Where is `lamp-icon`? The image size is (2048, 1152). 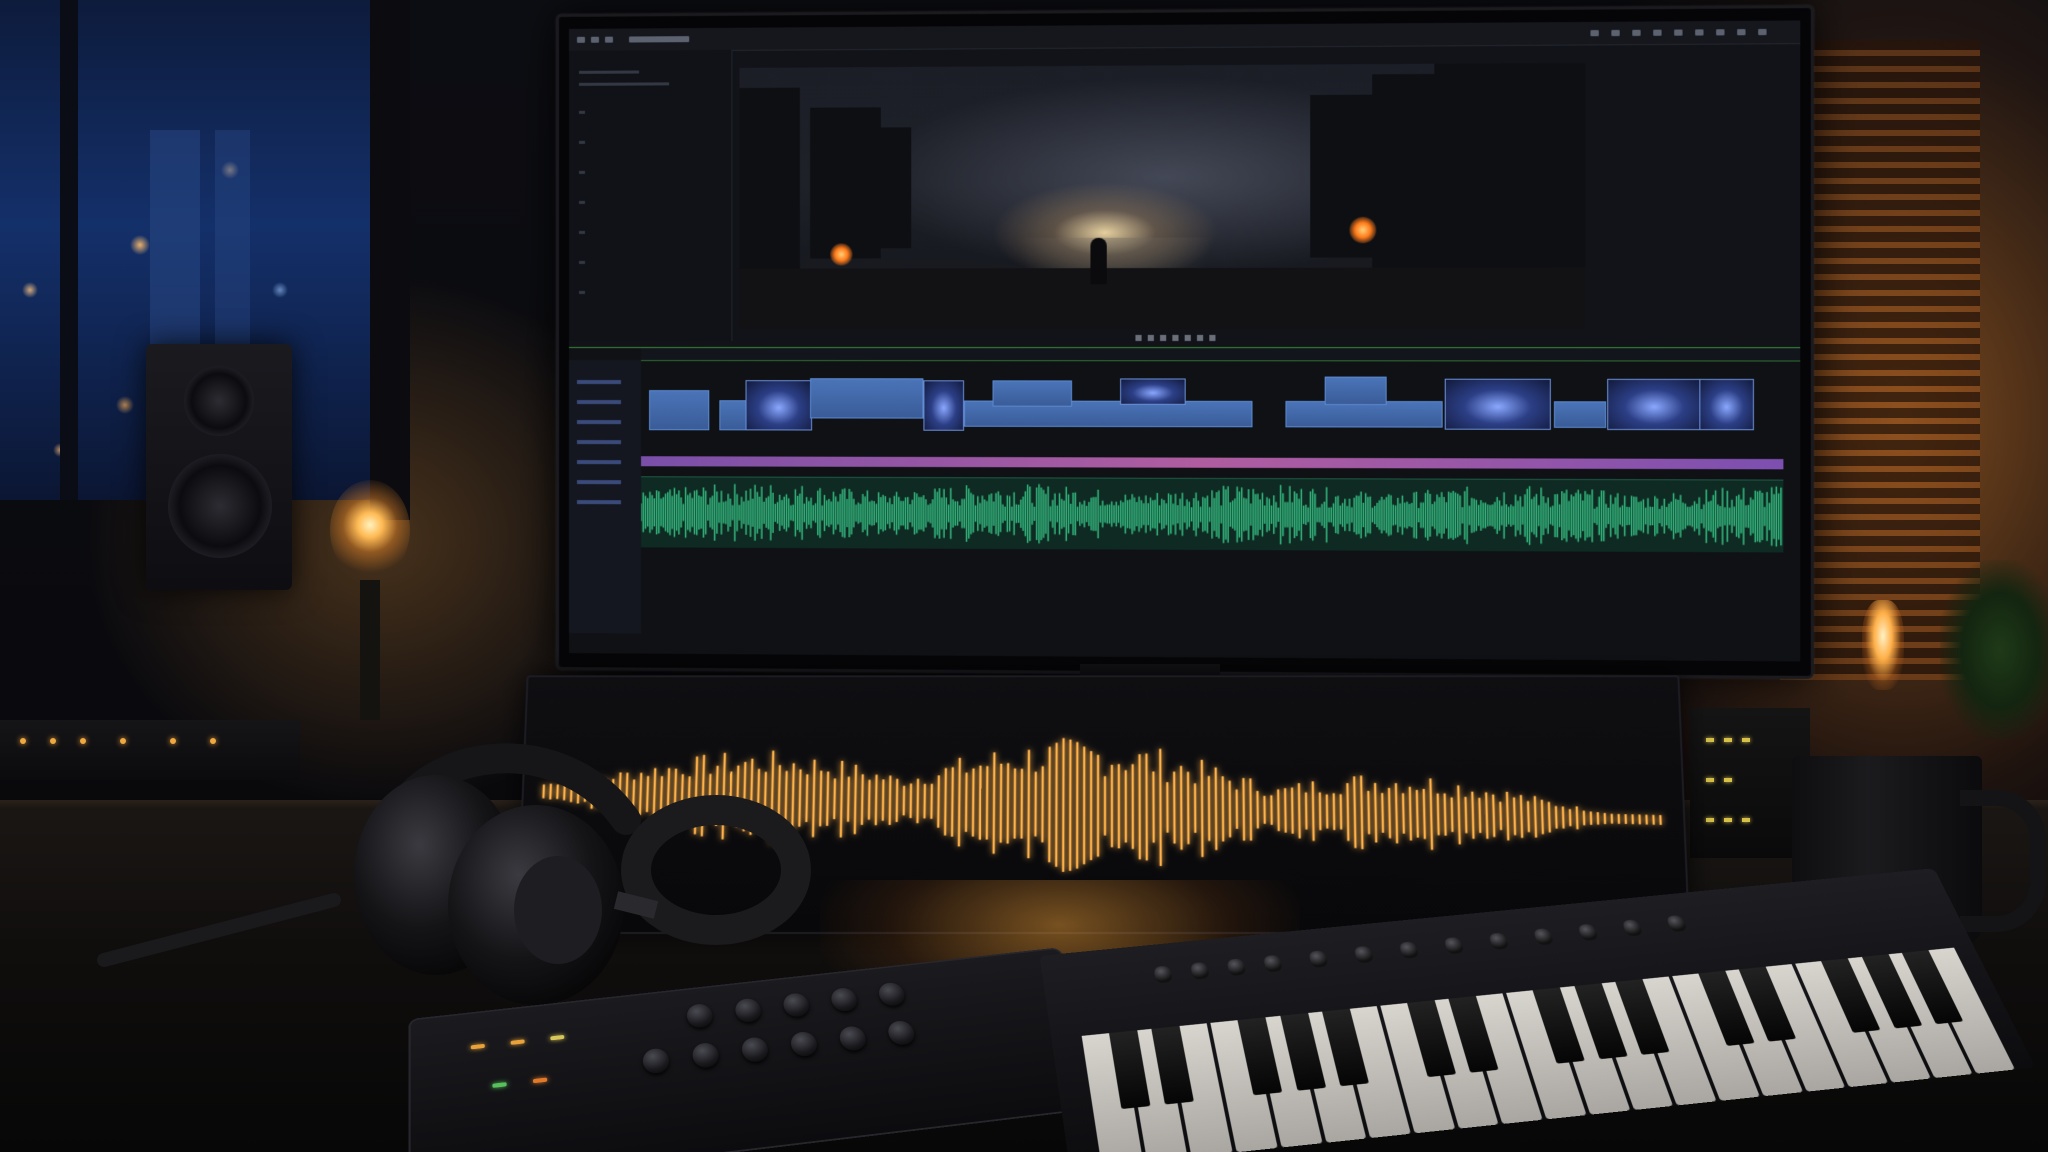 lamp-icon is located at coordinates (370, 530).